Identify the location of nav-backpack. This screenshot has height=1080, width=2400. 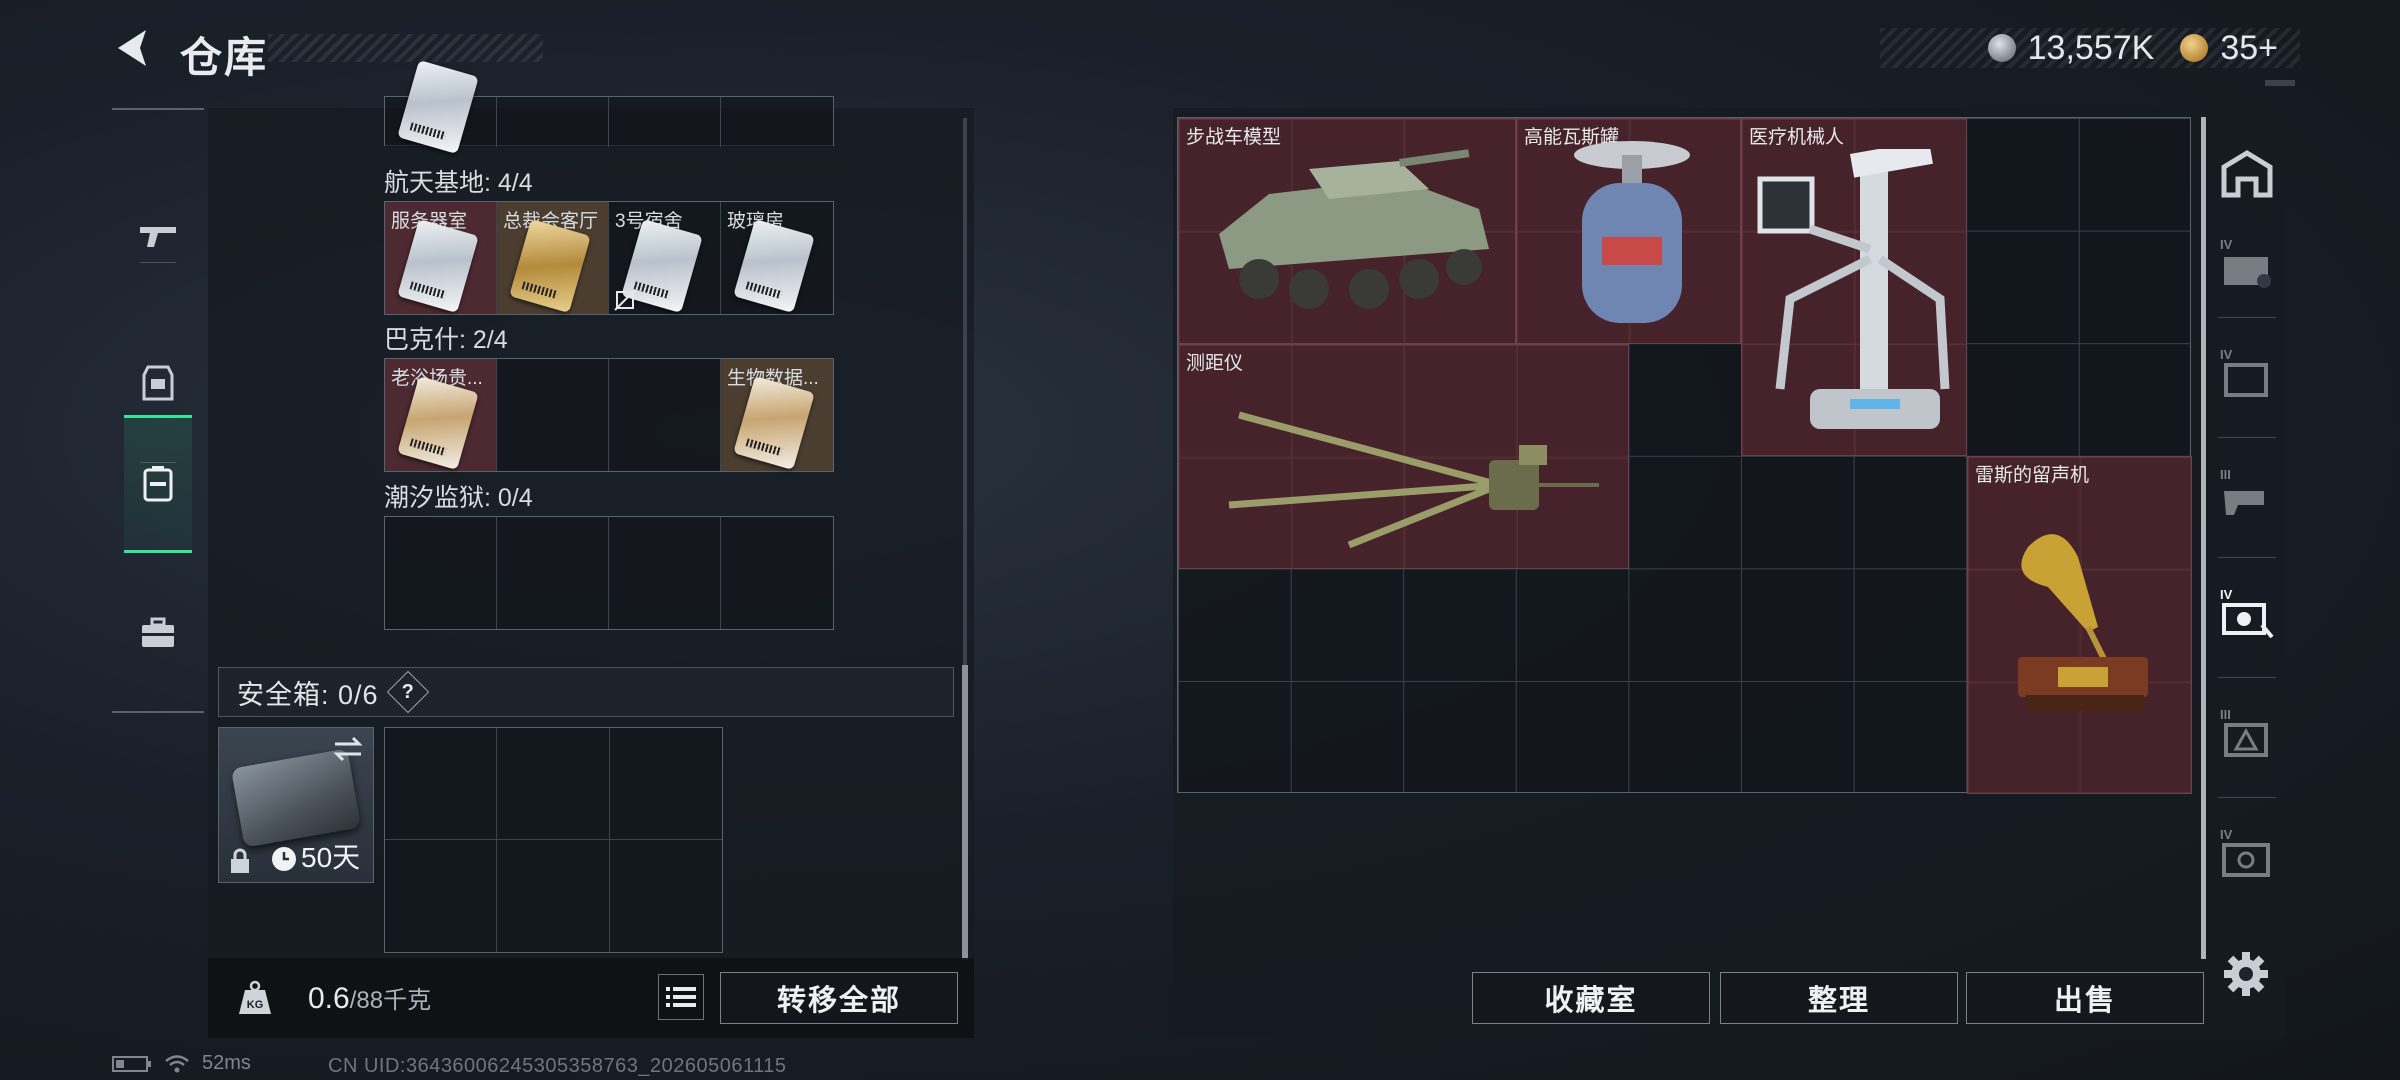
(158, 484).